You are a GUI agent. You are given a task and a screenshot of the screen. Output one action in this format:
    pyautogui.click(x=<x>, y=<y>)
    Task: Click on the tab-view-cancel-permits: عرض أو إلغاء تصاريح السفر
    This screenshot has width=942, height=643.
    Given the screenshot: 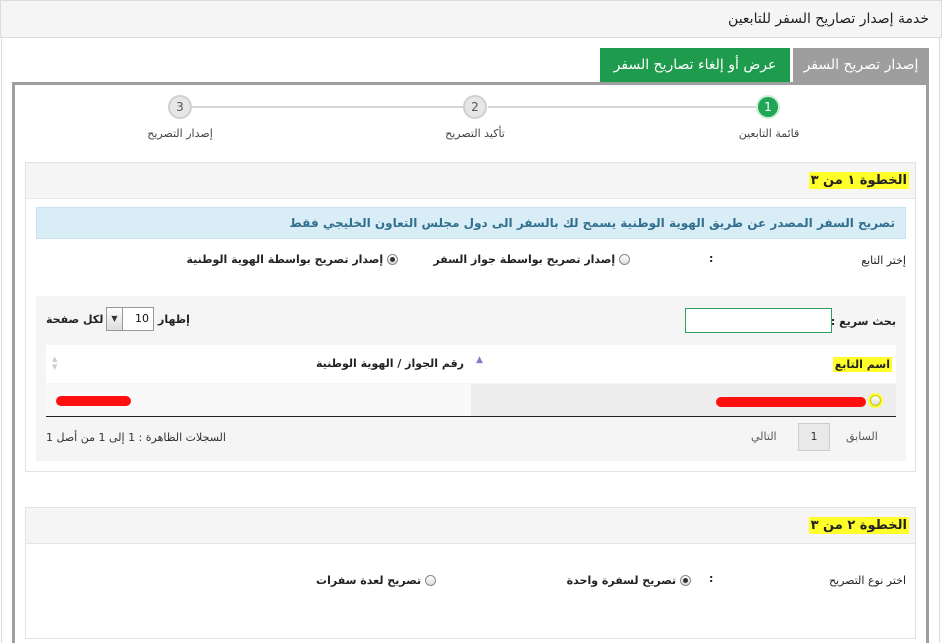 What is the action you would take?
    pyautogui.click(x=695, y=65)
    